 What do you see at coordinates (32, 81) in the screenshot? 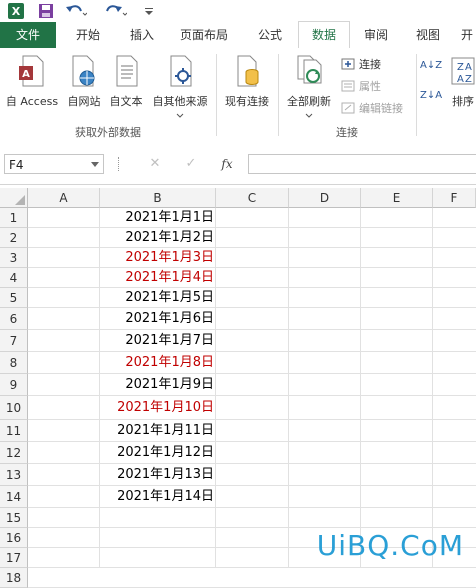
I see `from-access-button: A 自 Access` at bounding box center [32, 81].